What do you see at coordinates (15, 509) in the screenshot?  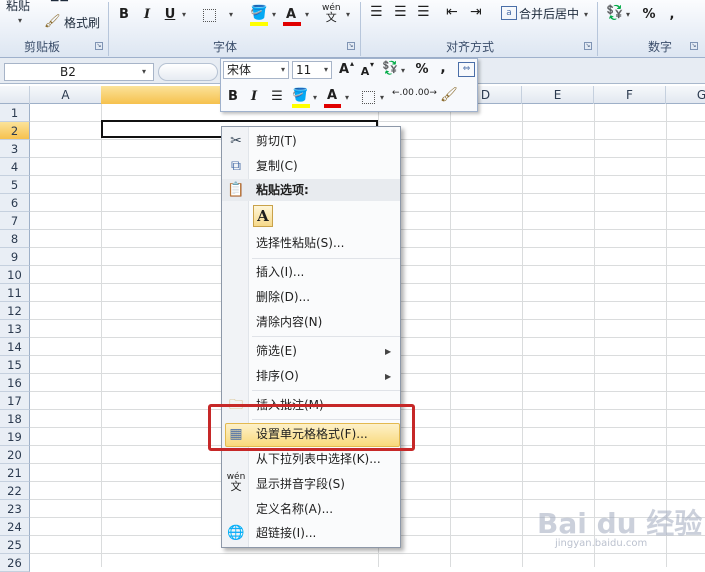 I see `row-header: 23` at bounding box center [15, 509].